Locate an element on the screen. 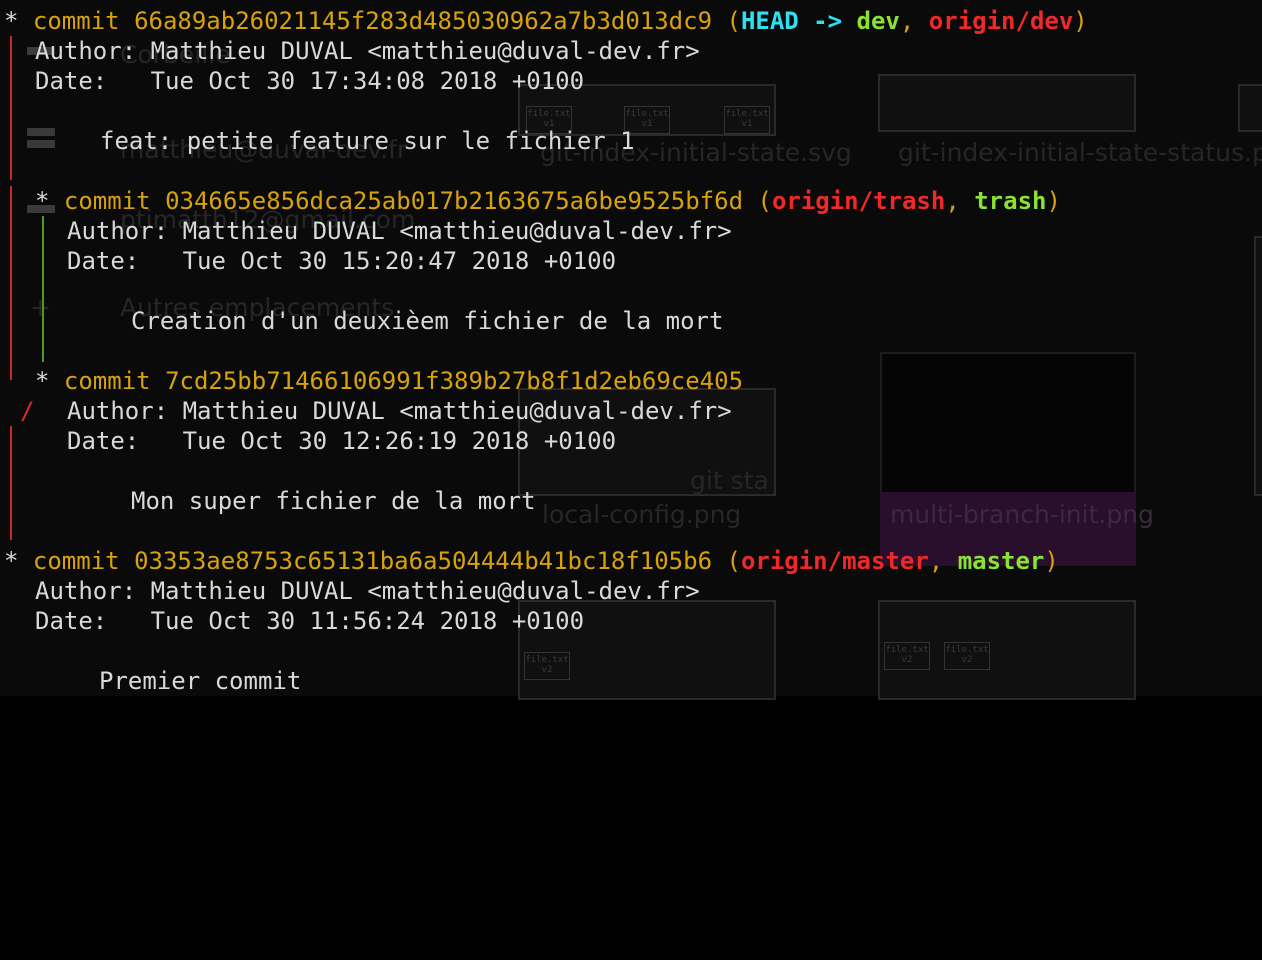  graph-line-green is located at coordinates (43, 289).